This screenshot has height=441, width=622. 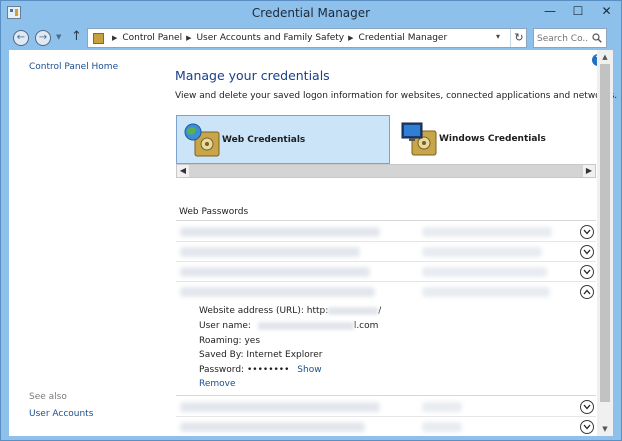 I want to click on control-panel-home-link: Control Panel Home, so click(x=73, y=67).